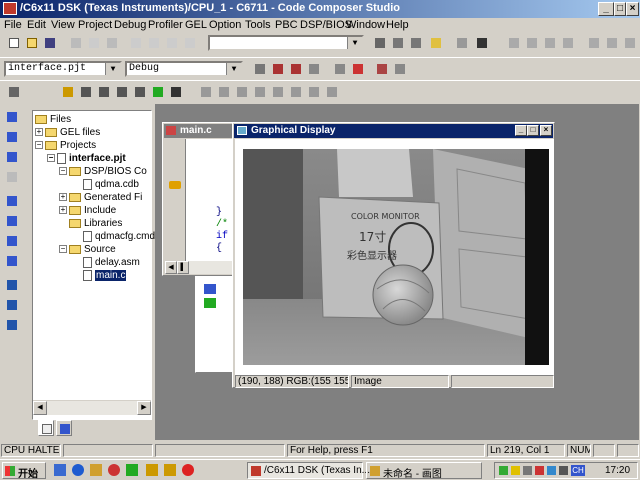  Describe the element at coordinates (114, 470) in the screenshot. I see `quicklaunch-app1-icon` at that location.